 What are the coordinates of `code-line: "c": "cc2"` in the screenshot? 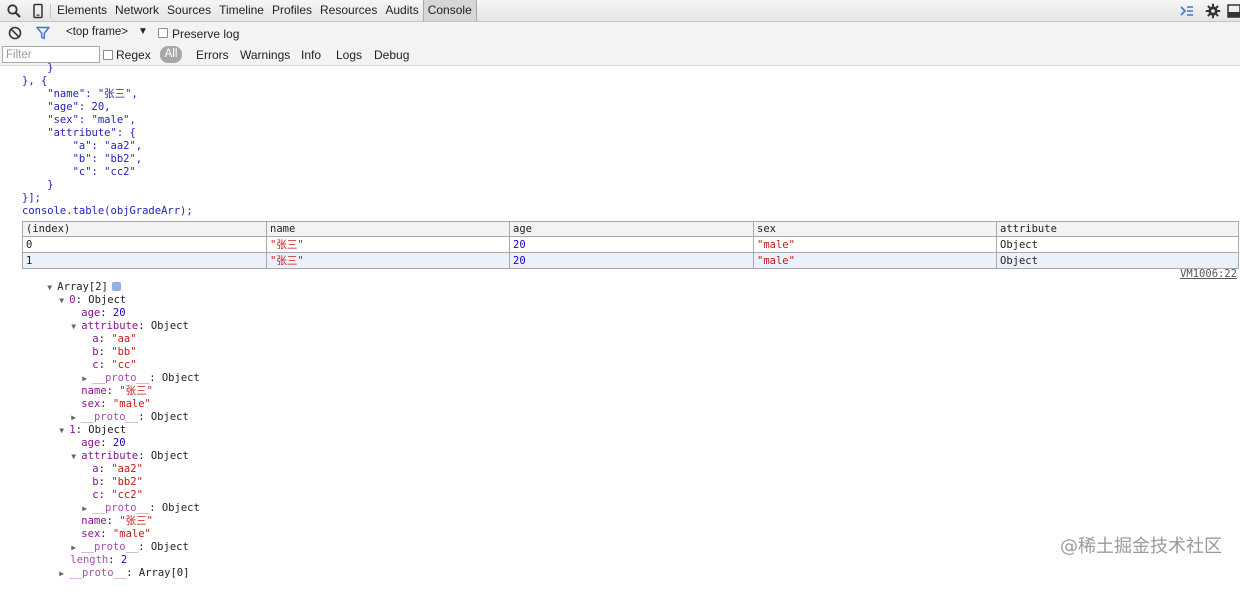 It's located at (79, 172).